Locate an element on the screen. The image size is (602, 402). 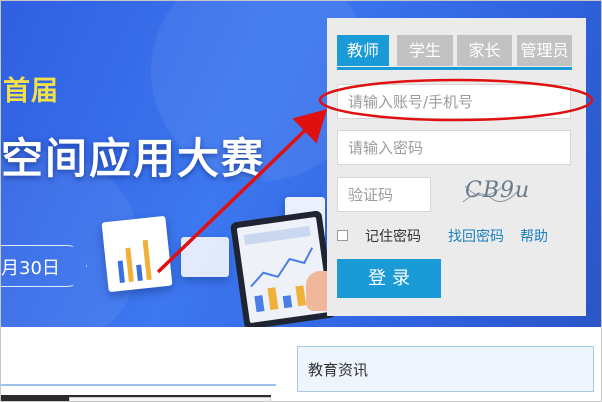
password-input is located at coordinates (454, 147).